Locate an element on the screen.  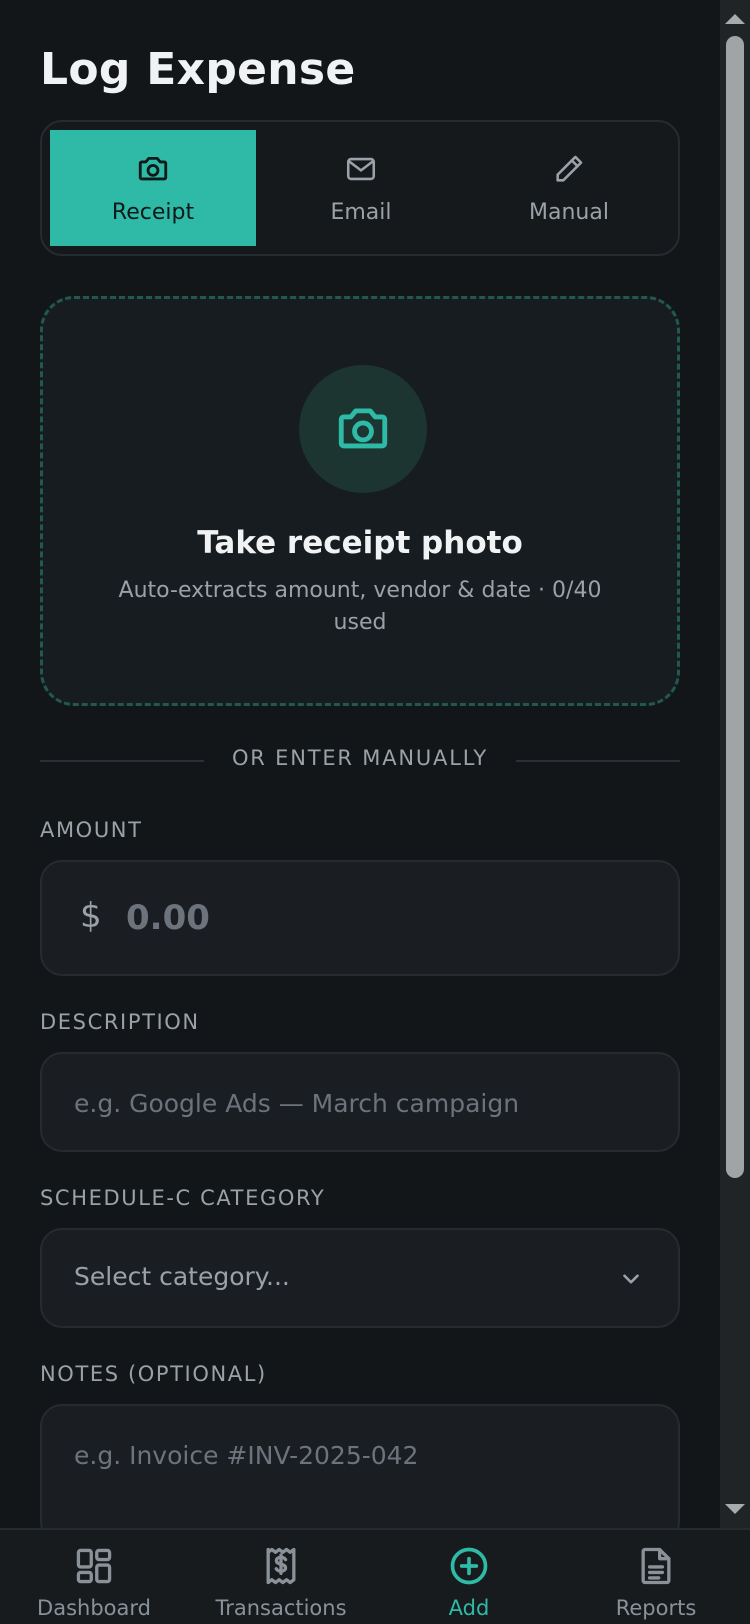
notes-field is located at coordinates (360, 1466).